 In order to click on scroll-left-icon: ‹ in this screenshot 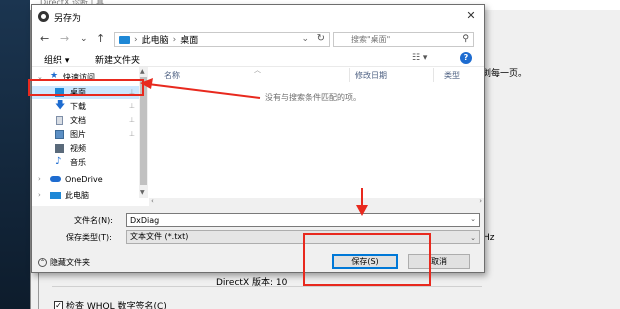, I will do `click(152, 201)`.